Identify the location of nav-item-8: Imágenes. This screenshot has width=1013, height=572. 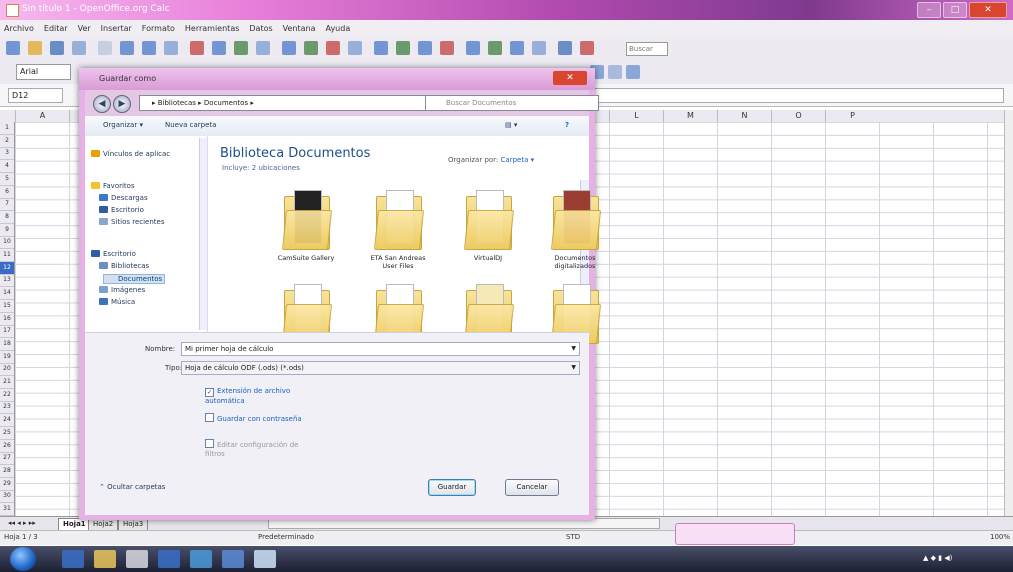
(122, 290).